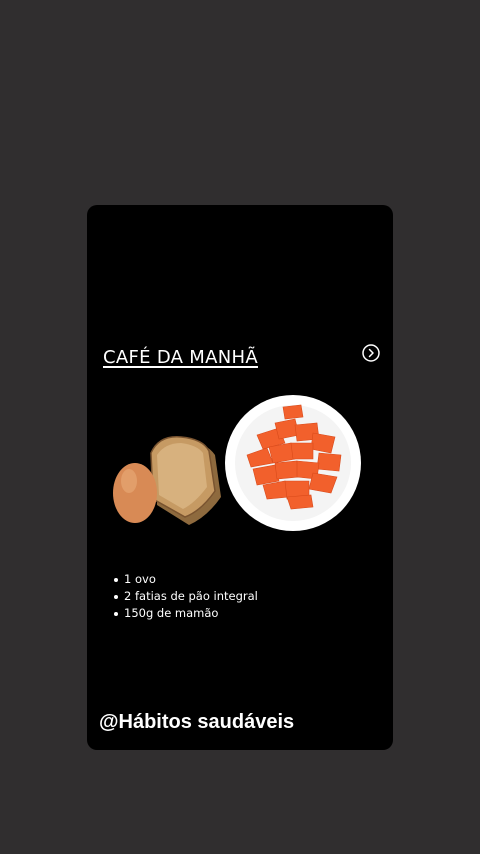 The width and height of the screenshot is (480, 854). What do you see at coordinates (185, 480) in the screenshot?
I see `bread-image` at bounding box center [185, 480].